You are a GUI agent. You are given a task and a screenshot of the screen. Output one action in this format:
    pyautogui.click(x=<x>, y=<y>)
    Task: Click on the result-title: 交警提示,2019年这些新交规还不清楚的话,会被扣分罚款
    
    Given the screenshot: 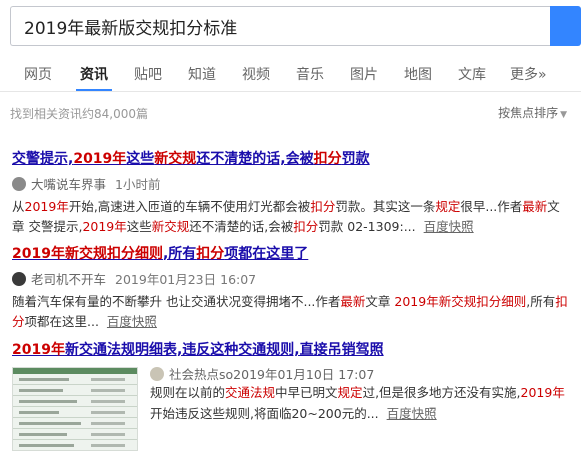 What is the action you would take?
    pyautogui.click(x=292, y=158)
    